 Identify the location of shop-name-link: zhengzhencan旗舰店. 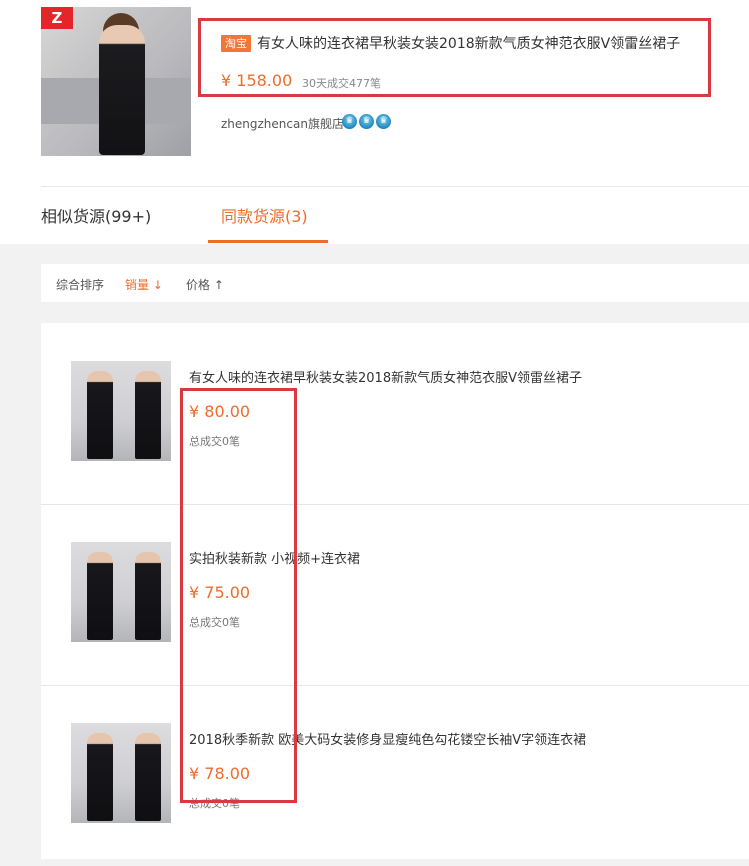
(282, 123).